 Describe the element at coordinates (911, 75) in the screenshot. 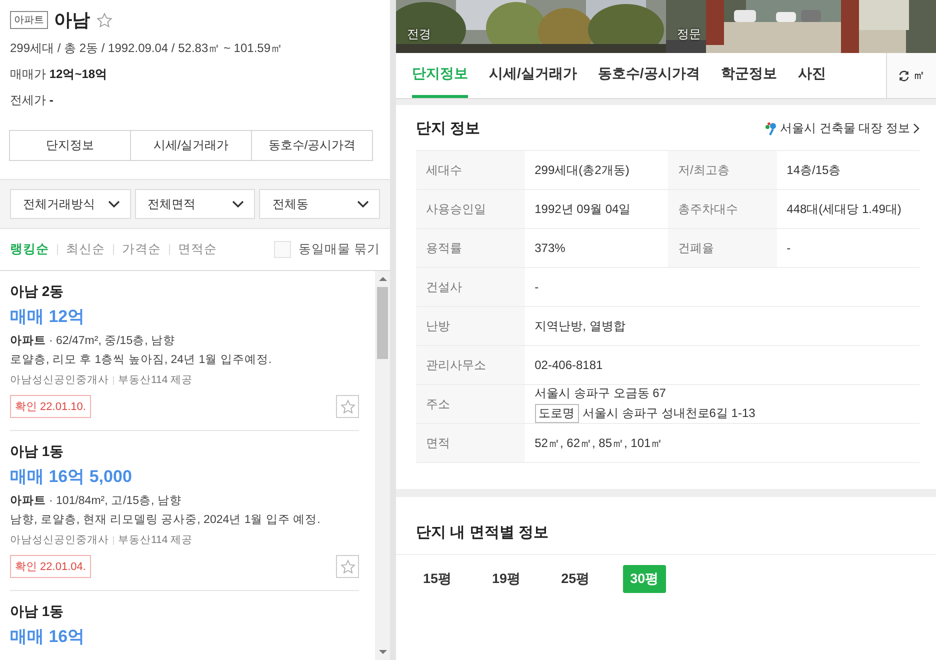

I see `unit-toggle: ㎡` at that location.